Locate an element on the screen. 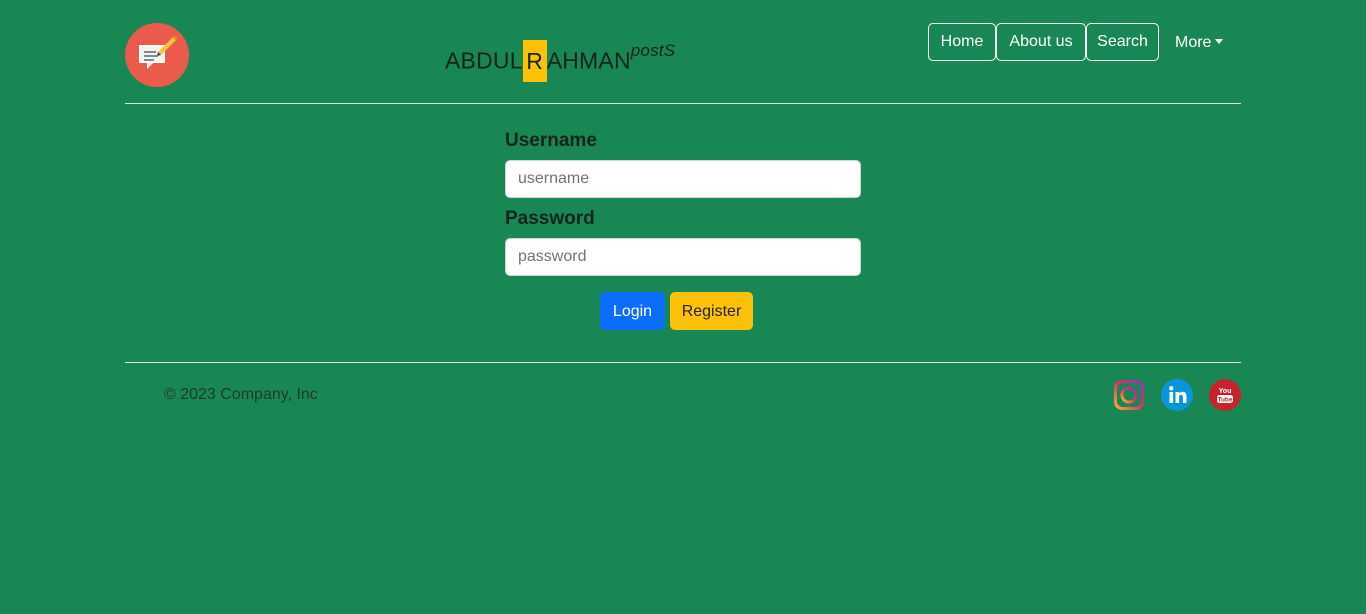 The width and height of the screenshot is (1366, 614). youtube-icon: You Tube is located at coordinates (1225, 395).